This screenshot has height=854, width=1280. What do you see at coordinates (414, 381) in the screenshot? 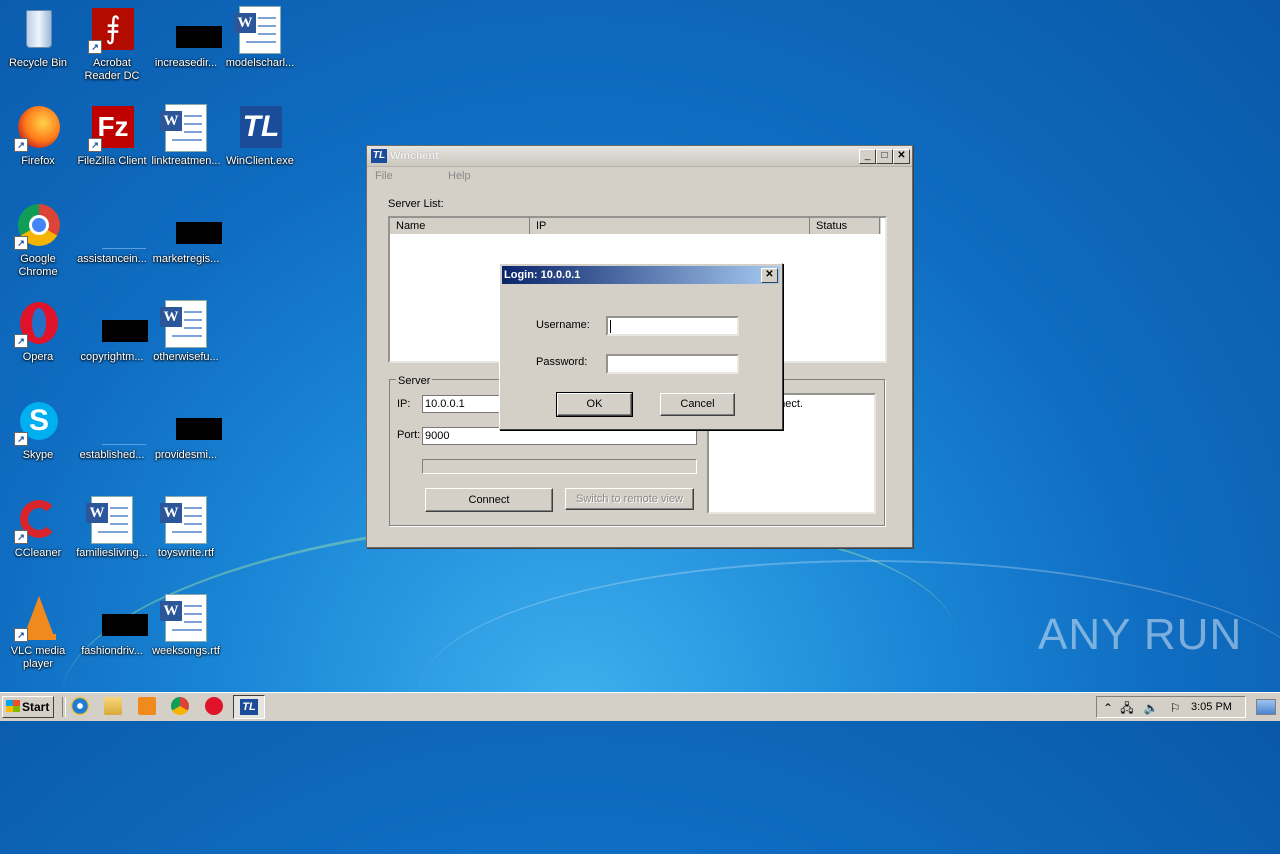
I see `server-group-label: Server` at bounding box center [414, 381].